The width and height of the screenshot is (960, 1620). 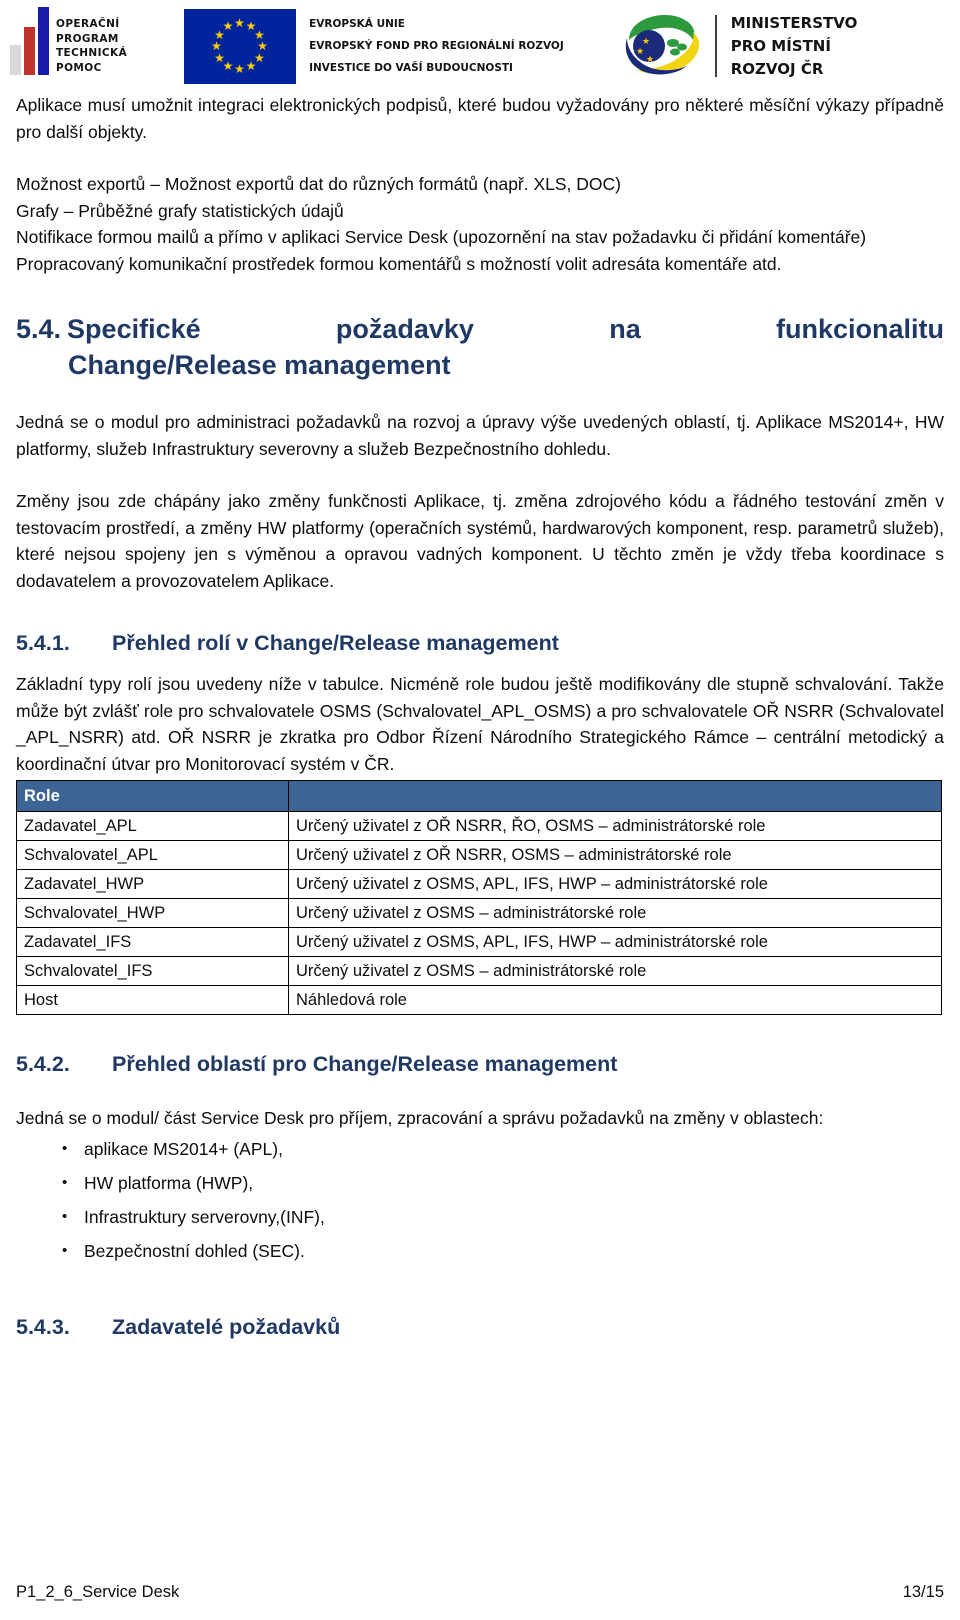 What do you see at coordinates (357, 24) in the screenshot?
I see `eu-line-1: EVROPSKÁ UNIE` at bounding box center [357, 24].